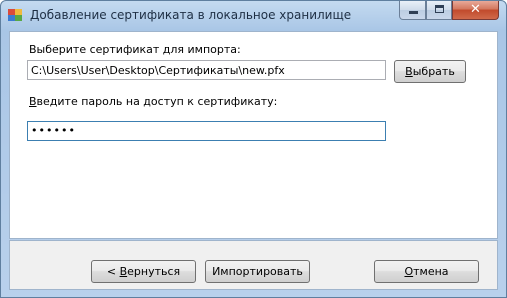 This screenshot has width=507, height=298. Describe the element at coordinates (206, 131) in the screenshot. I see `password-field: ••••••` at that location.